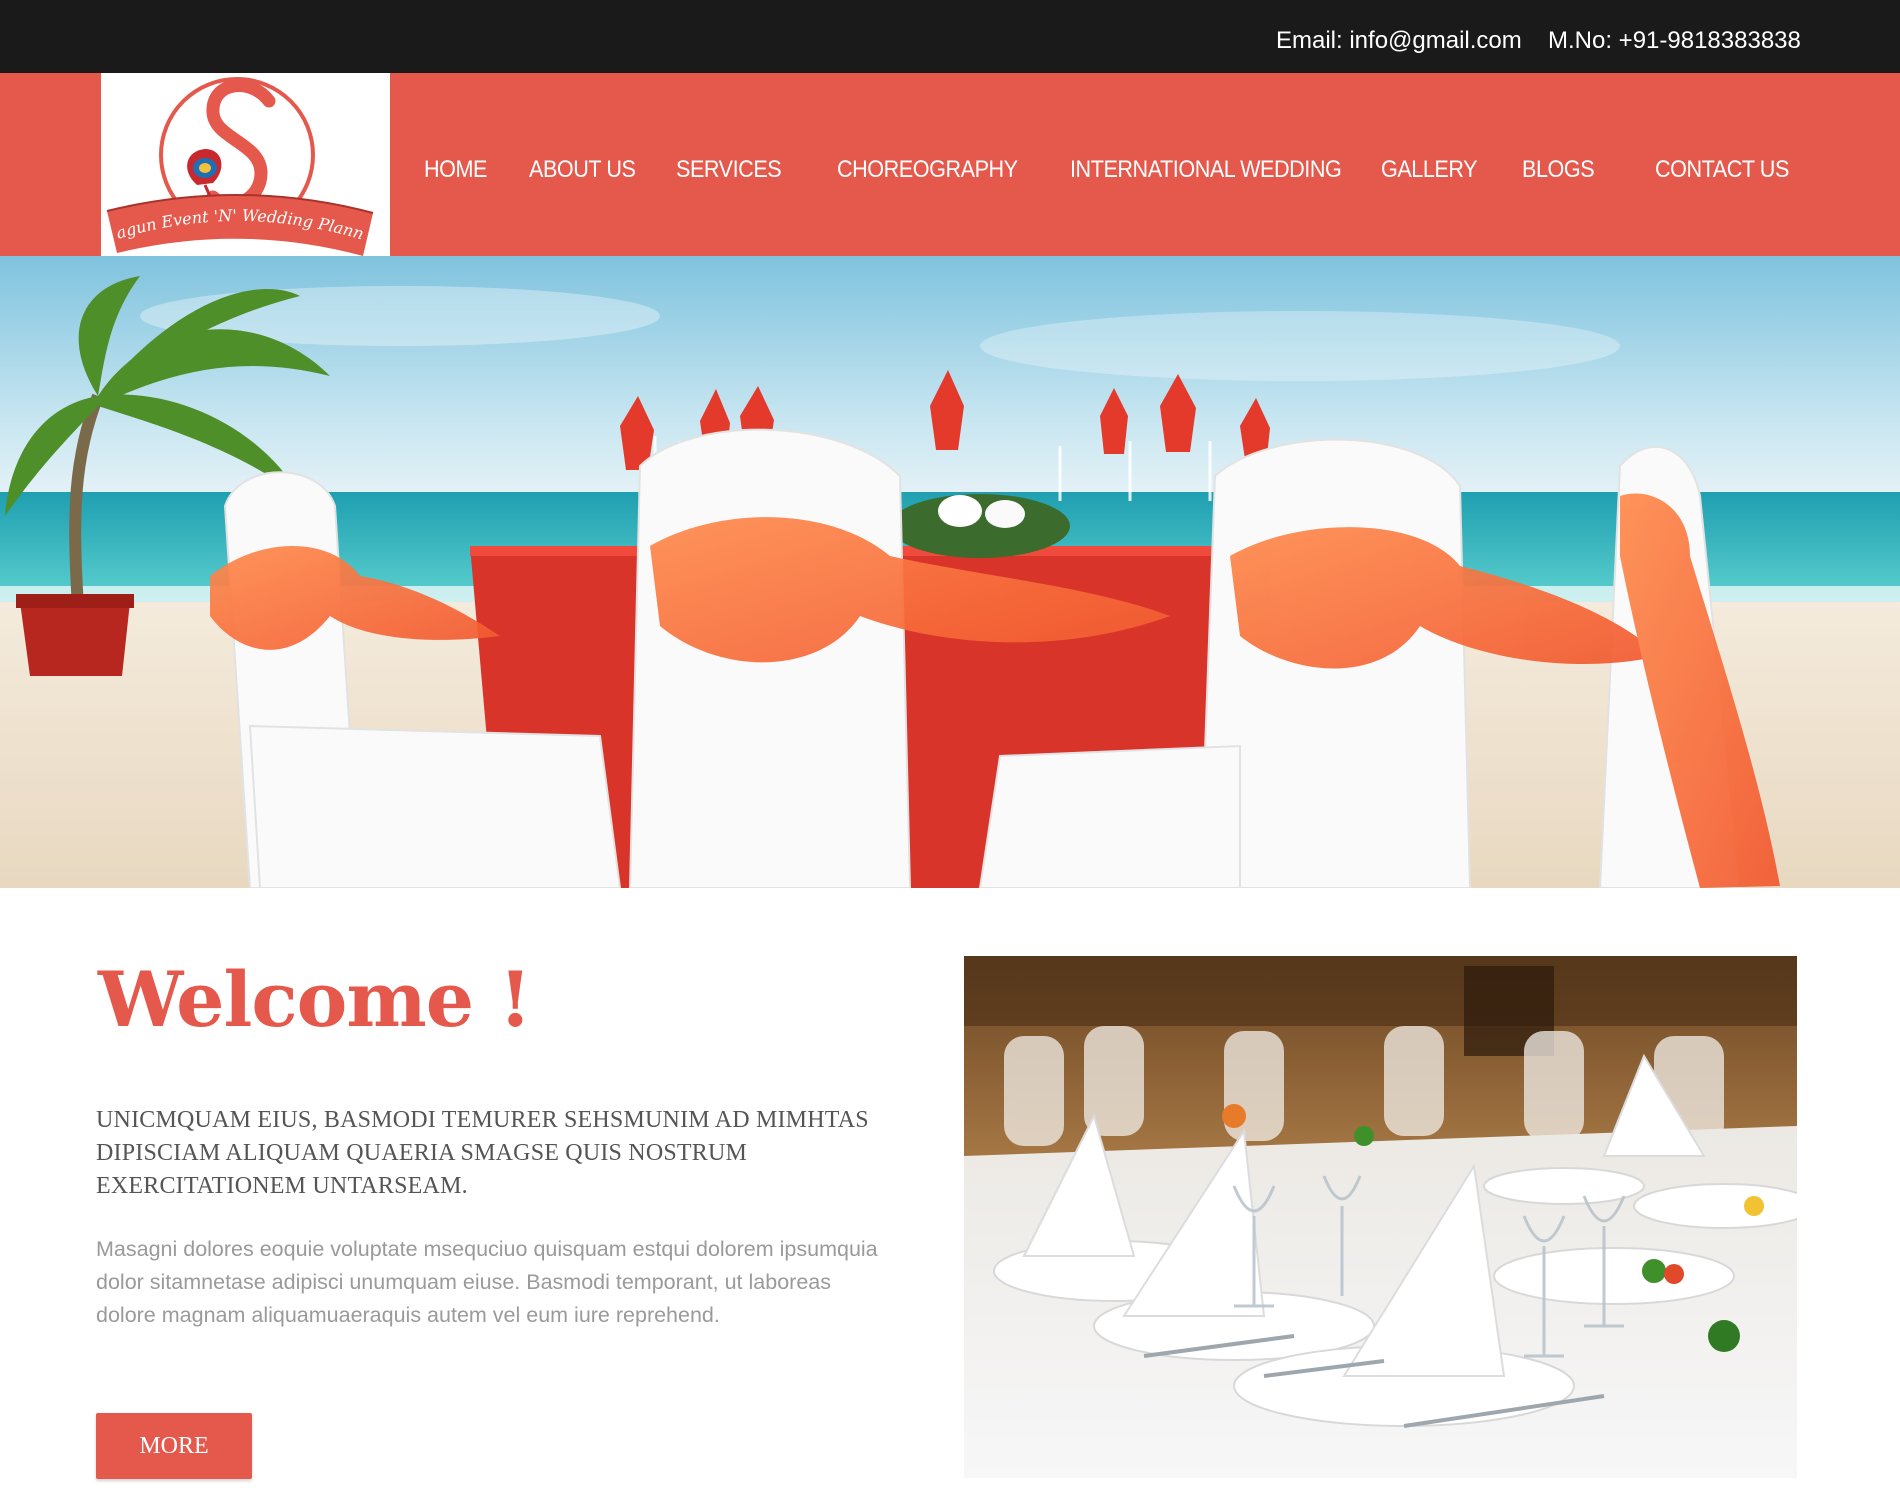 This screenshot has width=1900, height=1511. I want to click on nav-choreography: CHOREOGRAPHY, so click(927, 170).